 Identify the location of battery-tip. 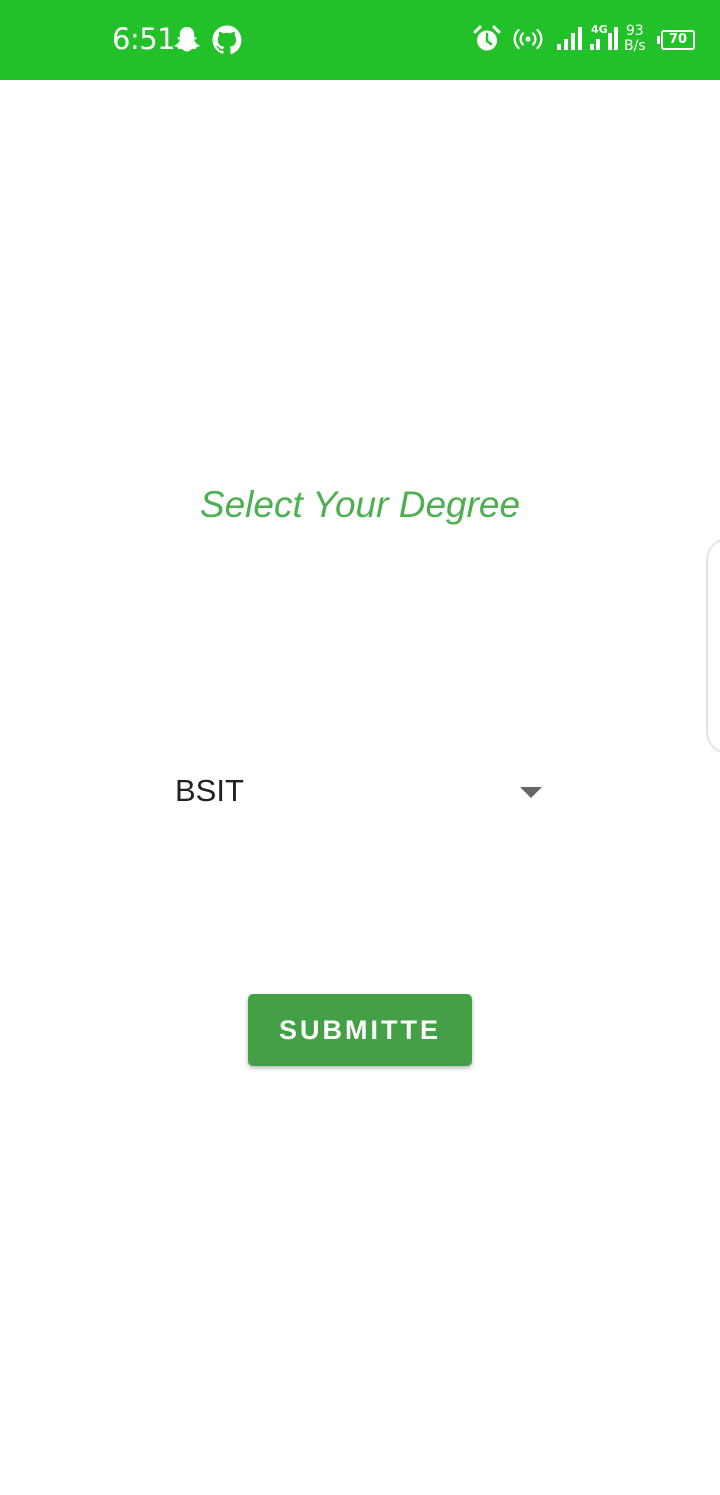
(658, 40).